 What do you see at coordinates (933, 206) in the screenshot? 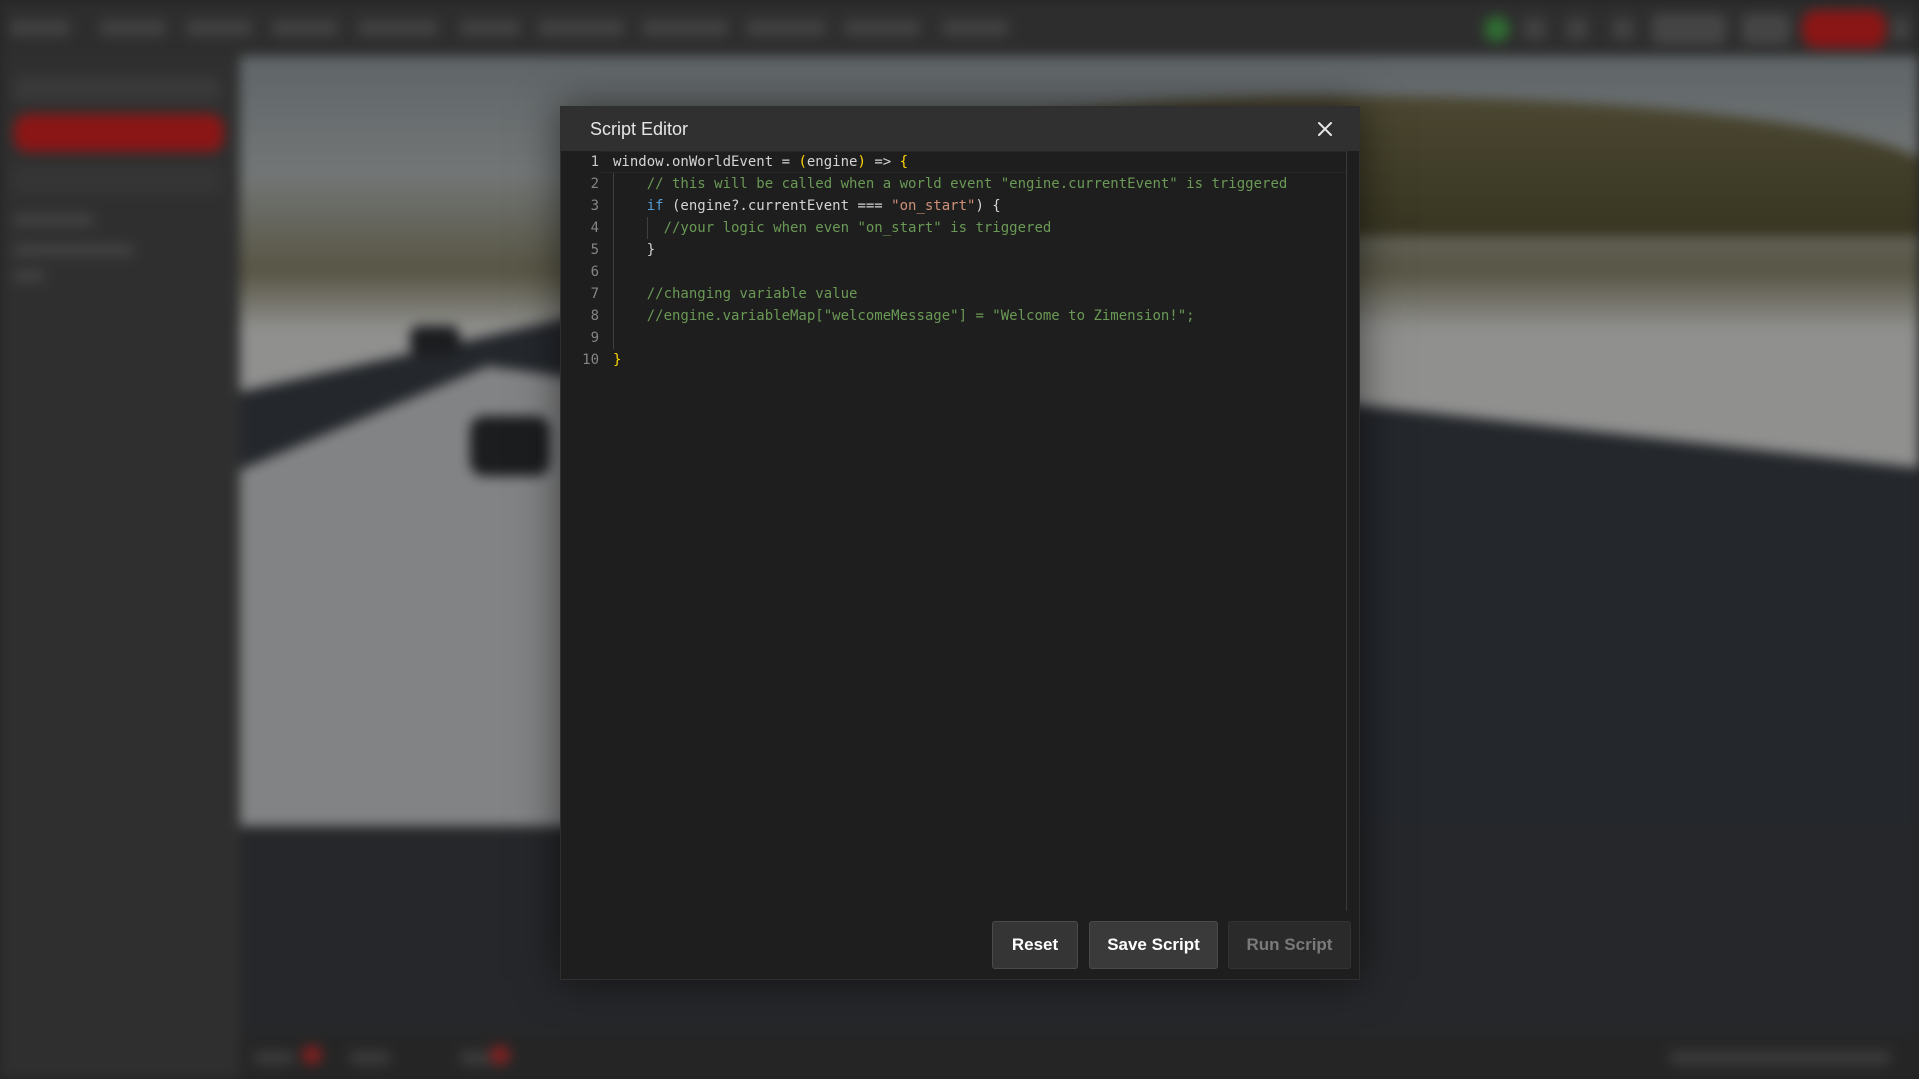
I see `code-token: "on_start"` at bounding box center [933, 206].